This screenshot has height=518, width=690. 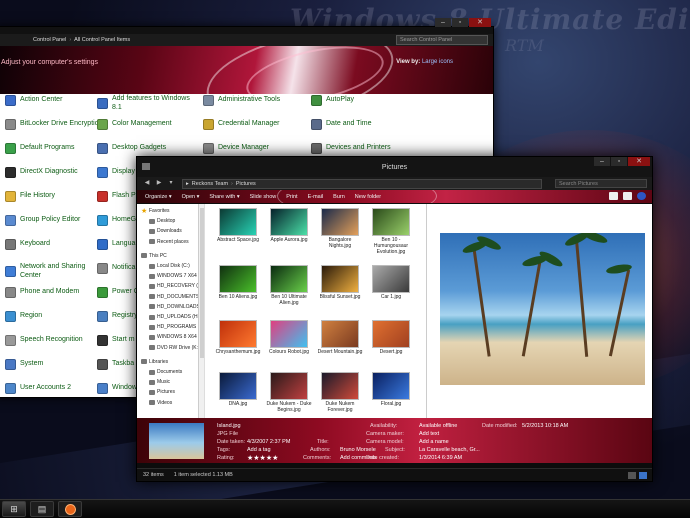 I want to click on camera-model-value: Add a name, so click(x=434, y=442).